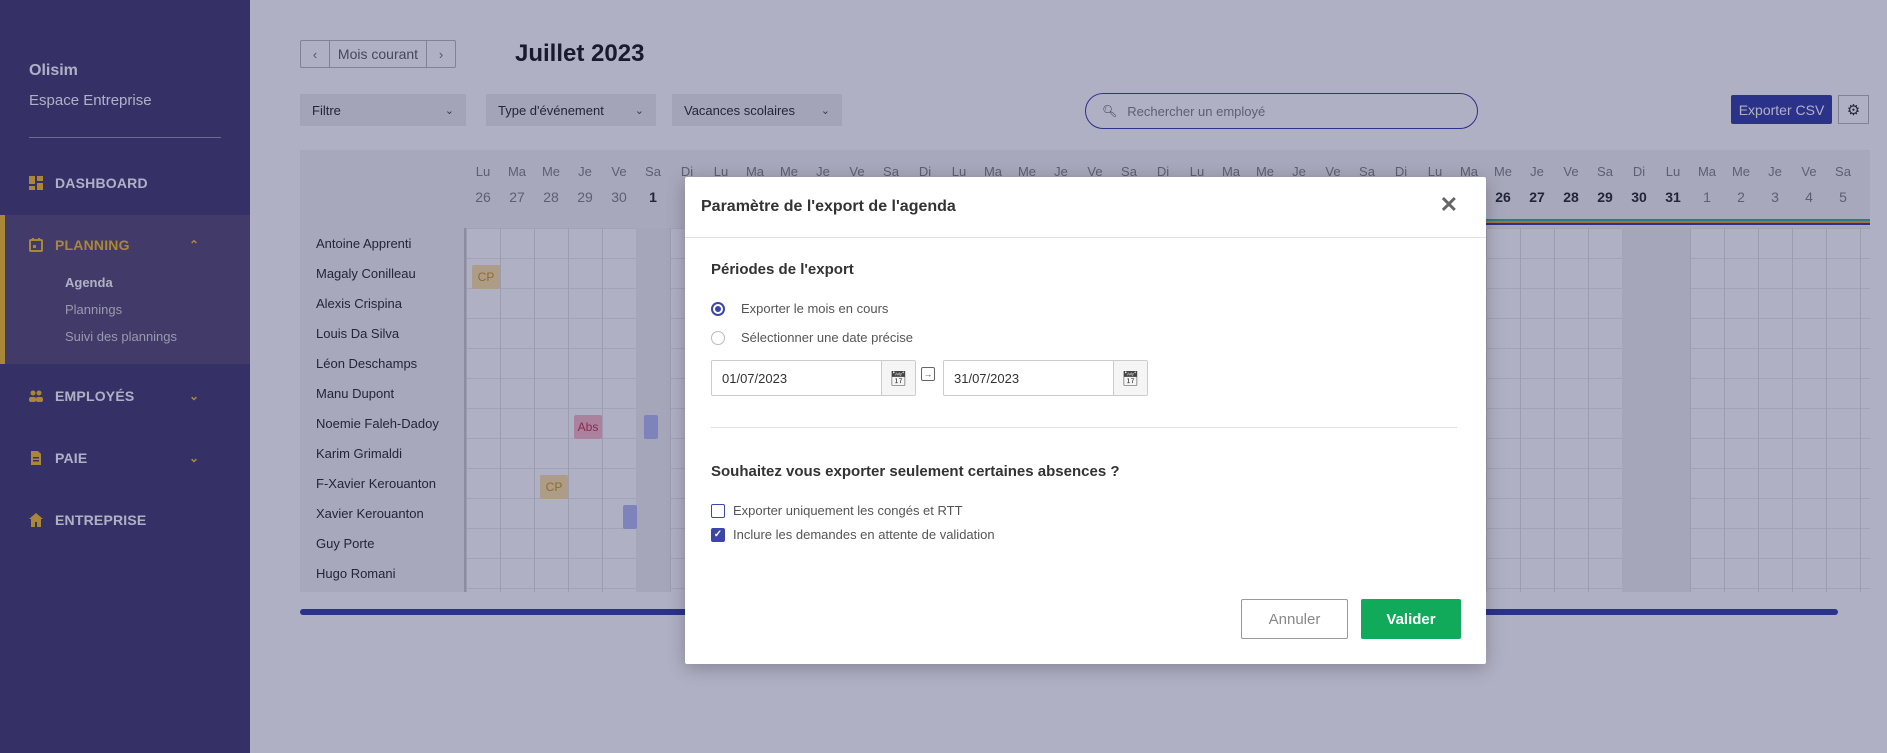 The height and width of the screenshot is (753, 1887). I want to click on arrow-right-icon: →, so click(928, 374).